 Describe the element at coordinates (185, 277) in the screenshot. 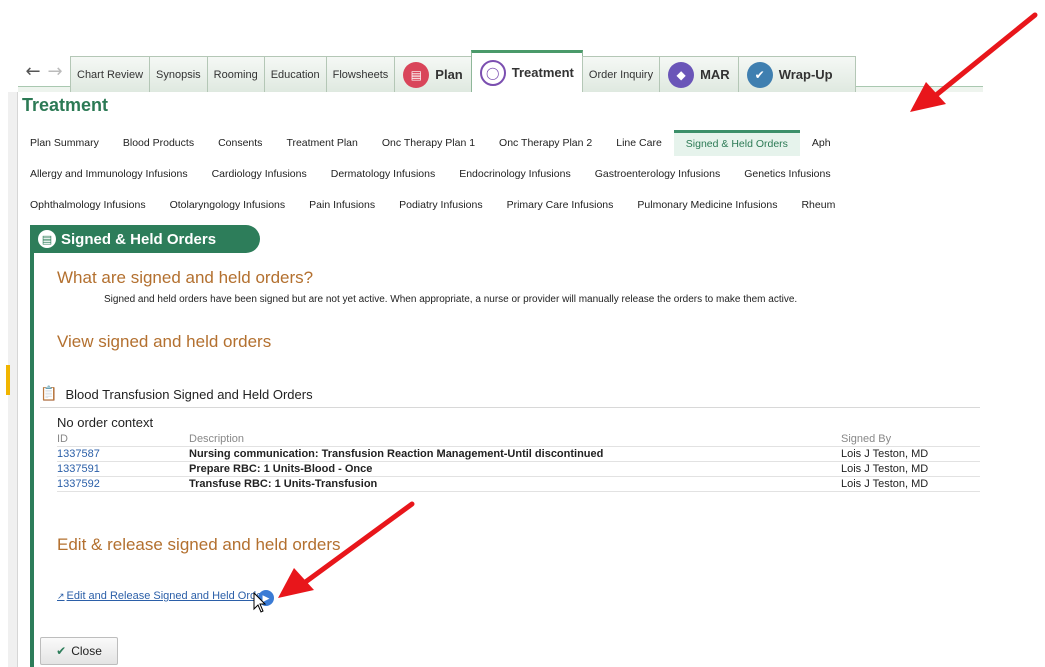

I see `what-heading: What are signed and held orders?` at that location.